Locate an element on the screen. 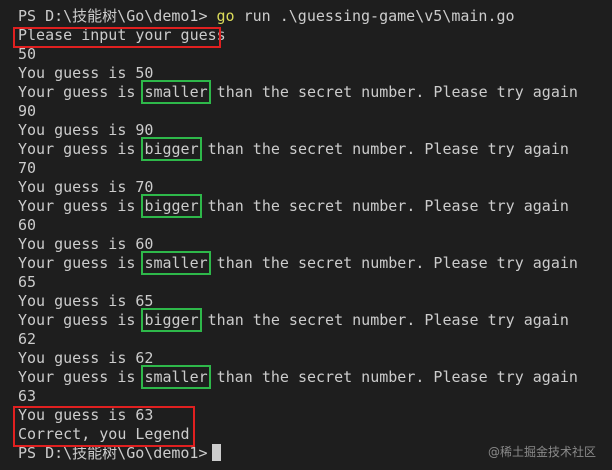 This screenshot has height=470, width=612. user-input-line: 62 is located at coordinates (315, 339).